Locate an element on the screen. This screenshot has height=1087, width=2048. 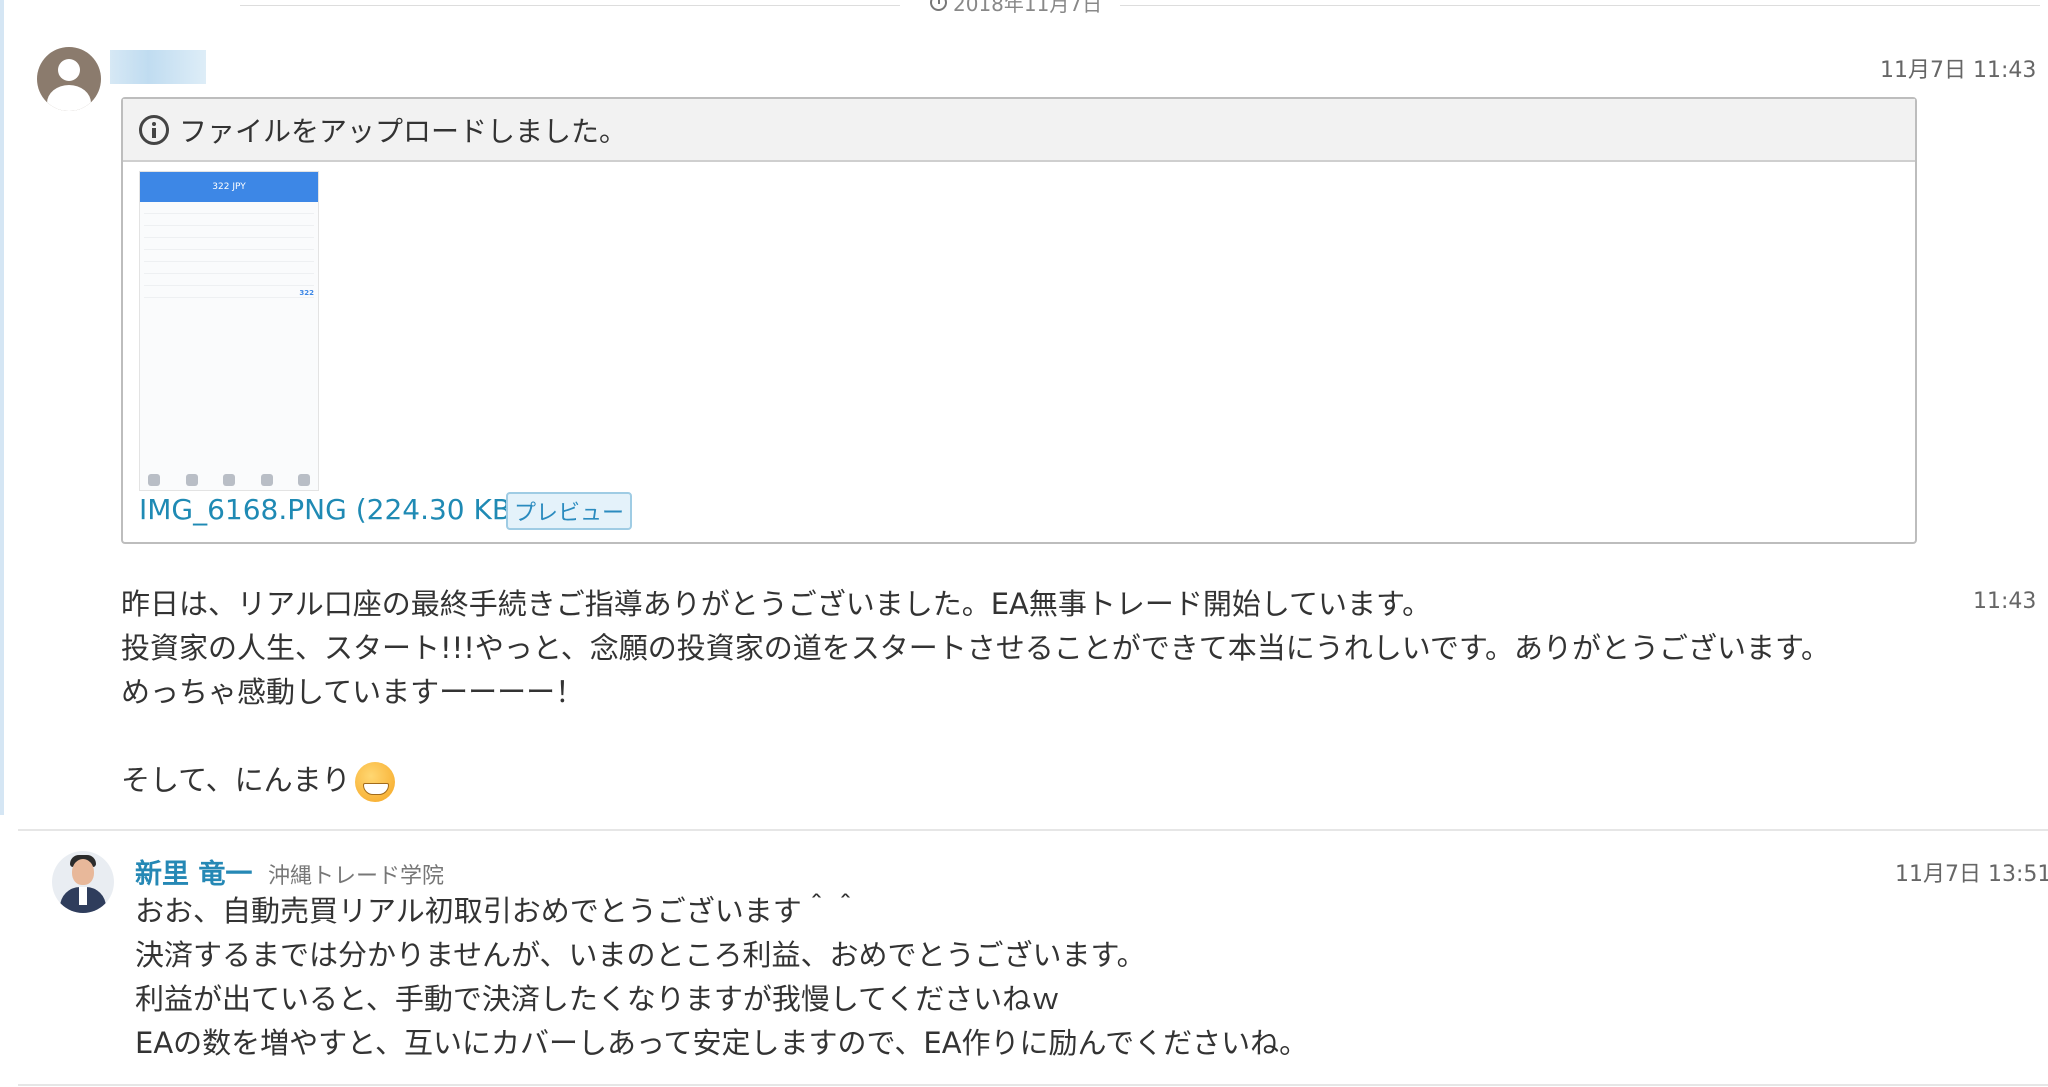
avatar-shirt is located at coordinates (83, 896).